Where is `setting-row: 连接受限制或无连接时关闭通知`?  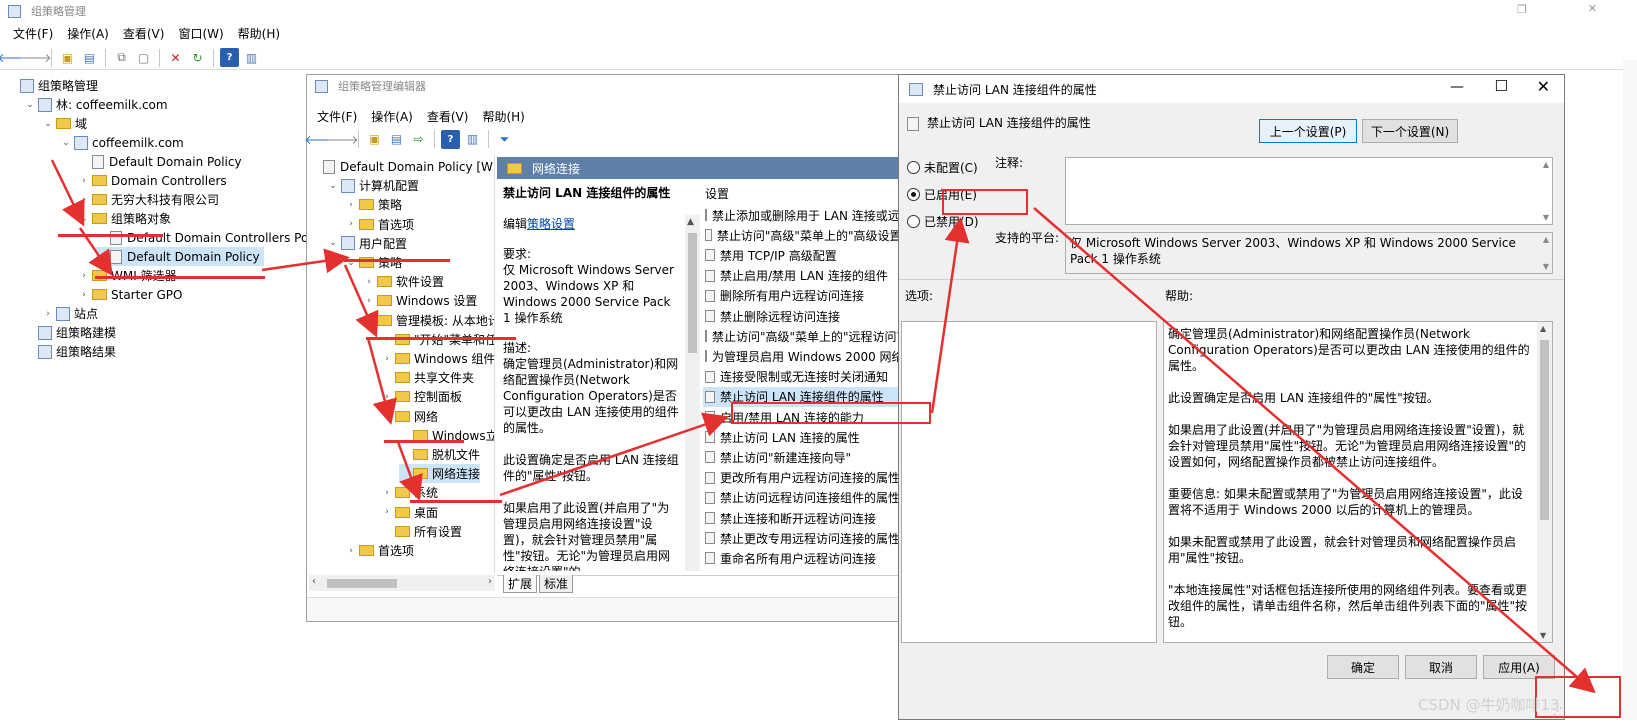
setting-row: 连接受限制或无连接时关闭通知 is located at coordinates (805, 377).